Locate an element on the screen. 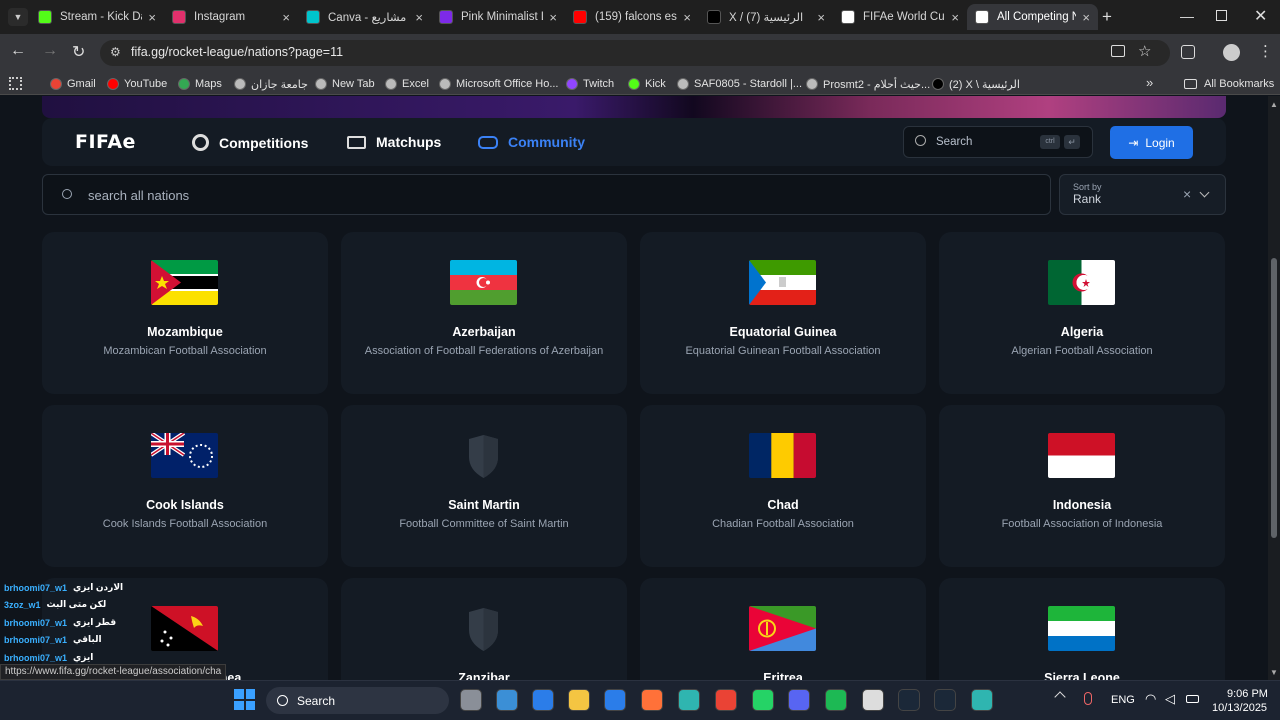 This screenshot has height=720, width=1280. minimize-icon: — is located at coordinates (1187, 16).